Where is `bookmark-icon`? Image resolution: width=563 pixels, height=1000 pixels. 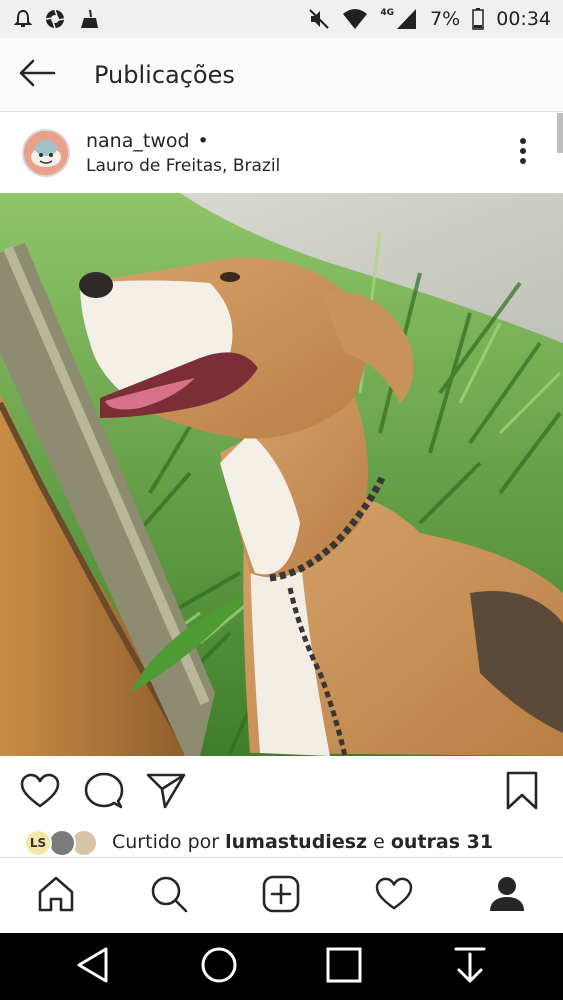
bookmark-icon is located at coordinates (522, 793).